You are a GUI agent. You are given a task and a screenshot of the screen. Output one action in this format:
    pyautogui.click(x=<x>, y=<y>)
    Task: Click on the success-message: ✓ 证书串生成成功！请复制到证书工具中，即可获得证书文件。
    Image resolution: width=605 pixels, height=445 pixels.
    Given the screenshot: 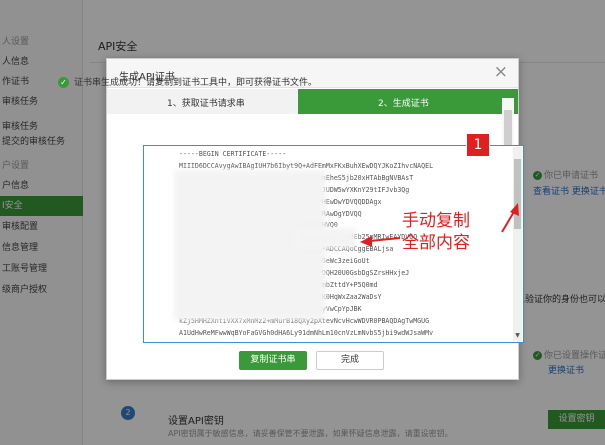 What is the action you would take?
    pyautogui.click(x=187, y=81)
    